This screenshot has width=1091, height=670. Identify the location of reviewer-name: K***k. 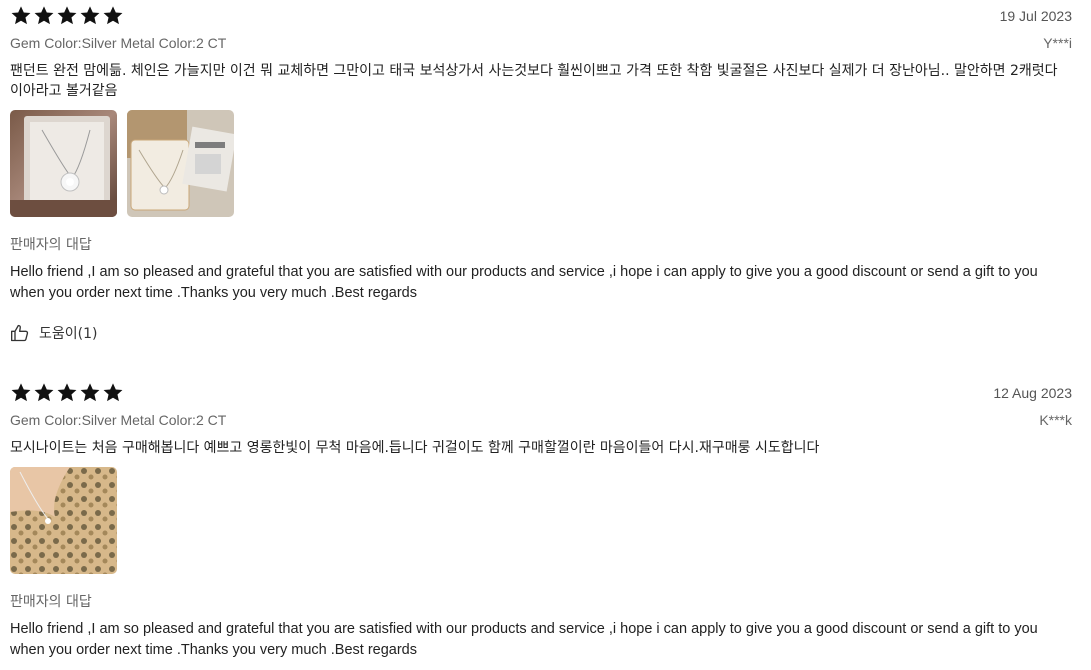
(1055, 420).